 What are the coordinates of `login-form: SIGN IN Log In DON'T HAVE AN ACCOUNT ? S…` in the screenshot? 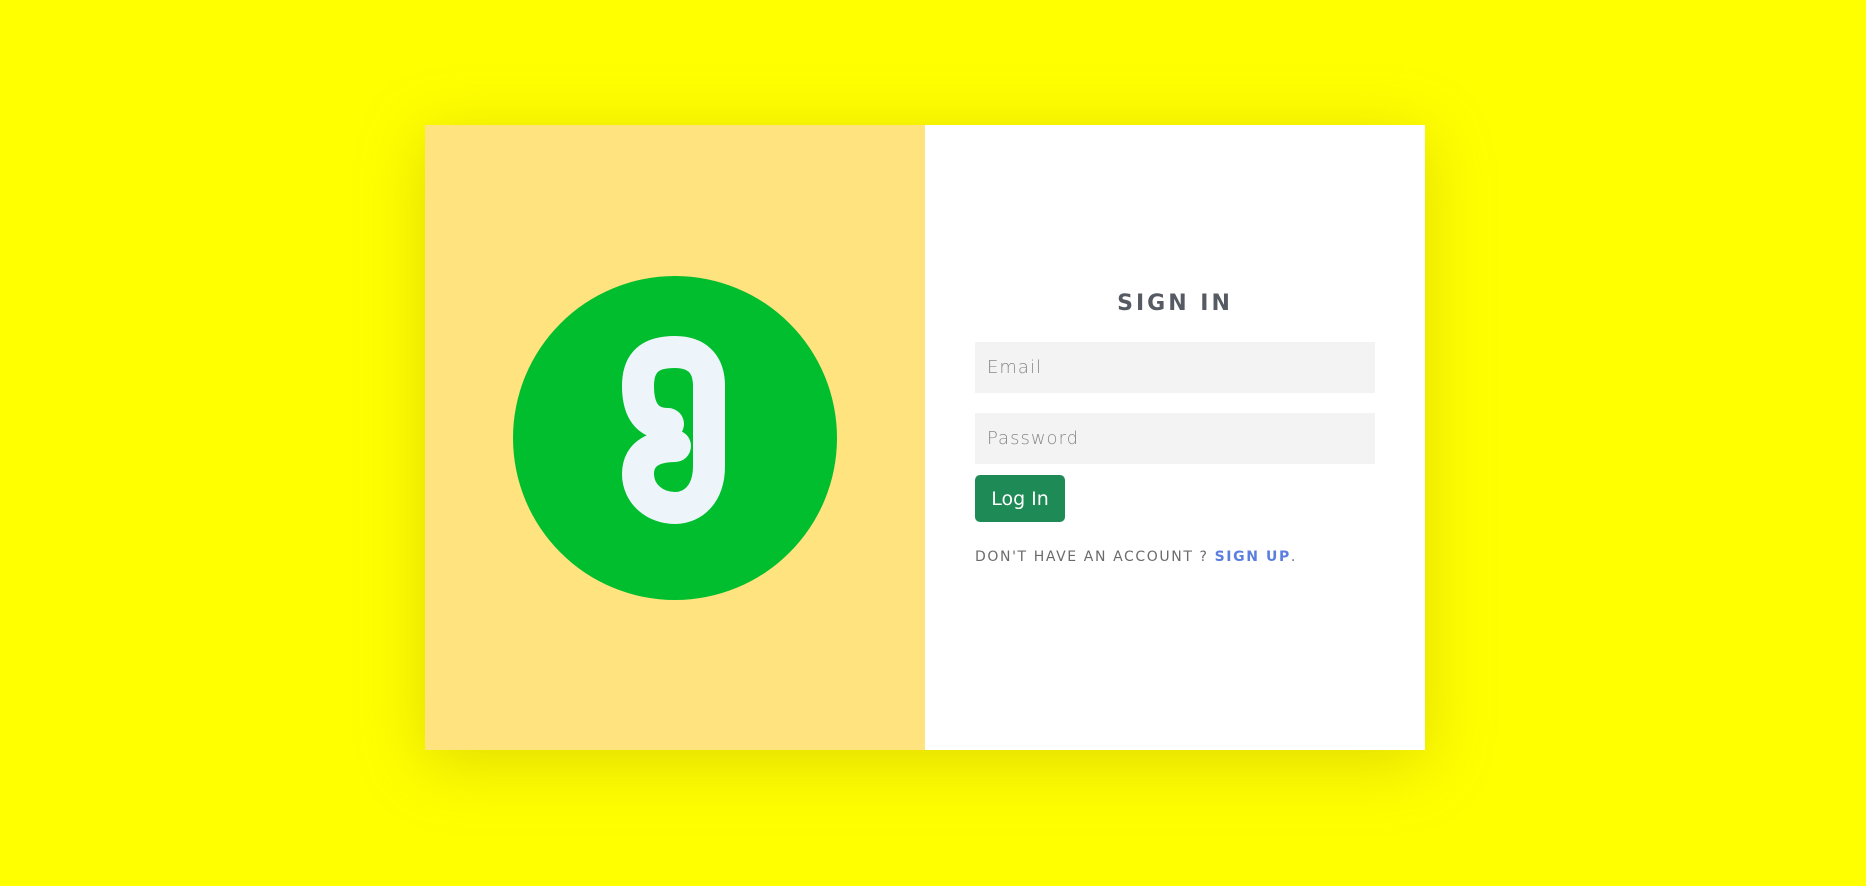 It's located at (1175, 425).